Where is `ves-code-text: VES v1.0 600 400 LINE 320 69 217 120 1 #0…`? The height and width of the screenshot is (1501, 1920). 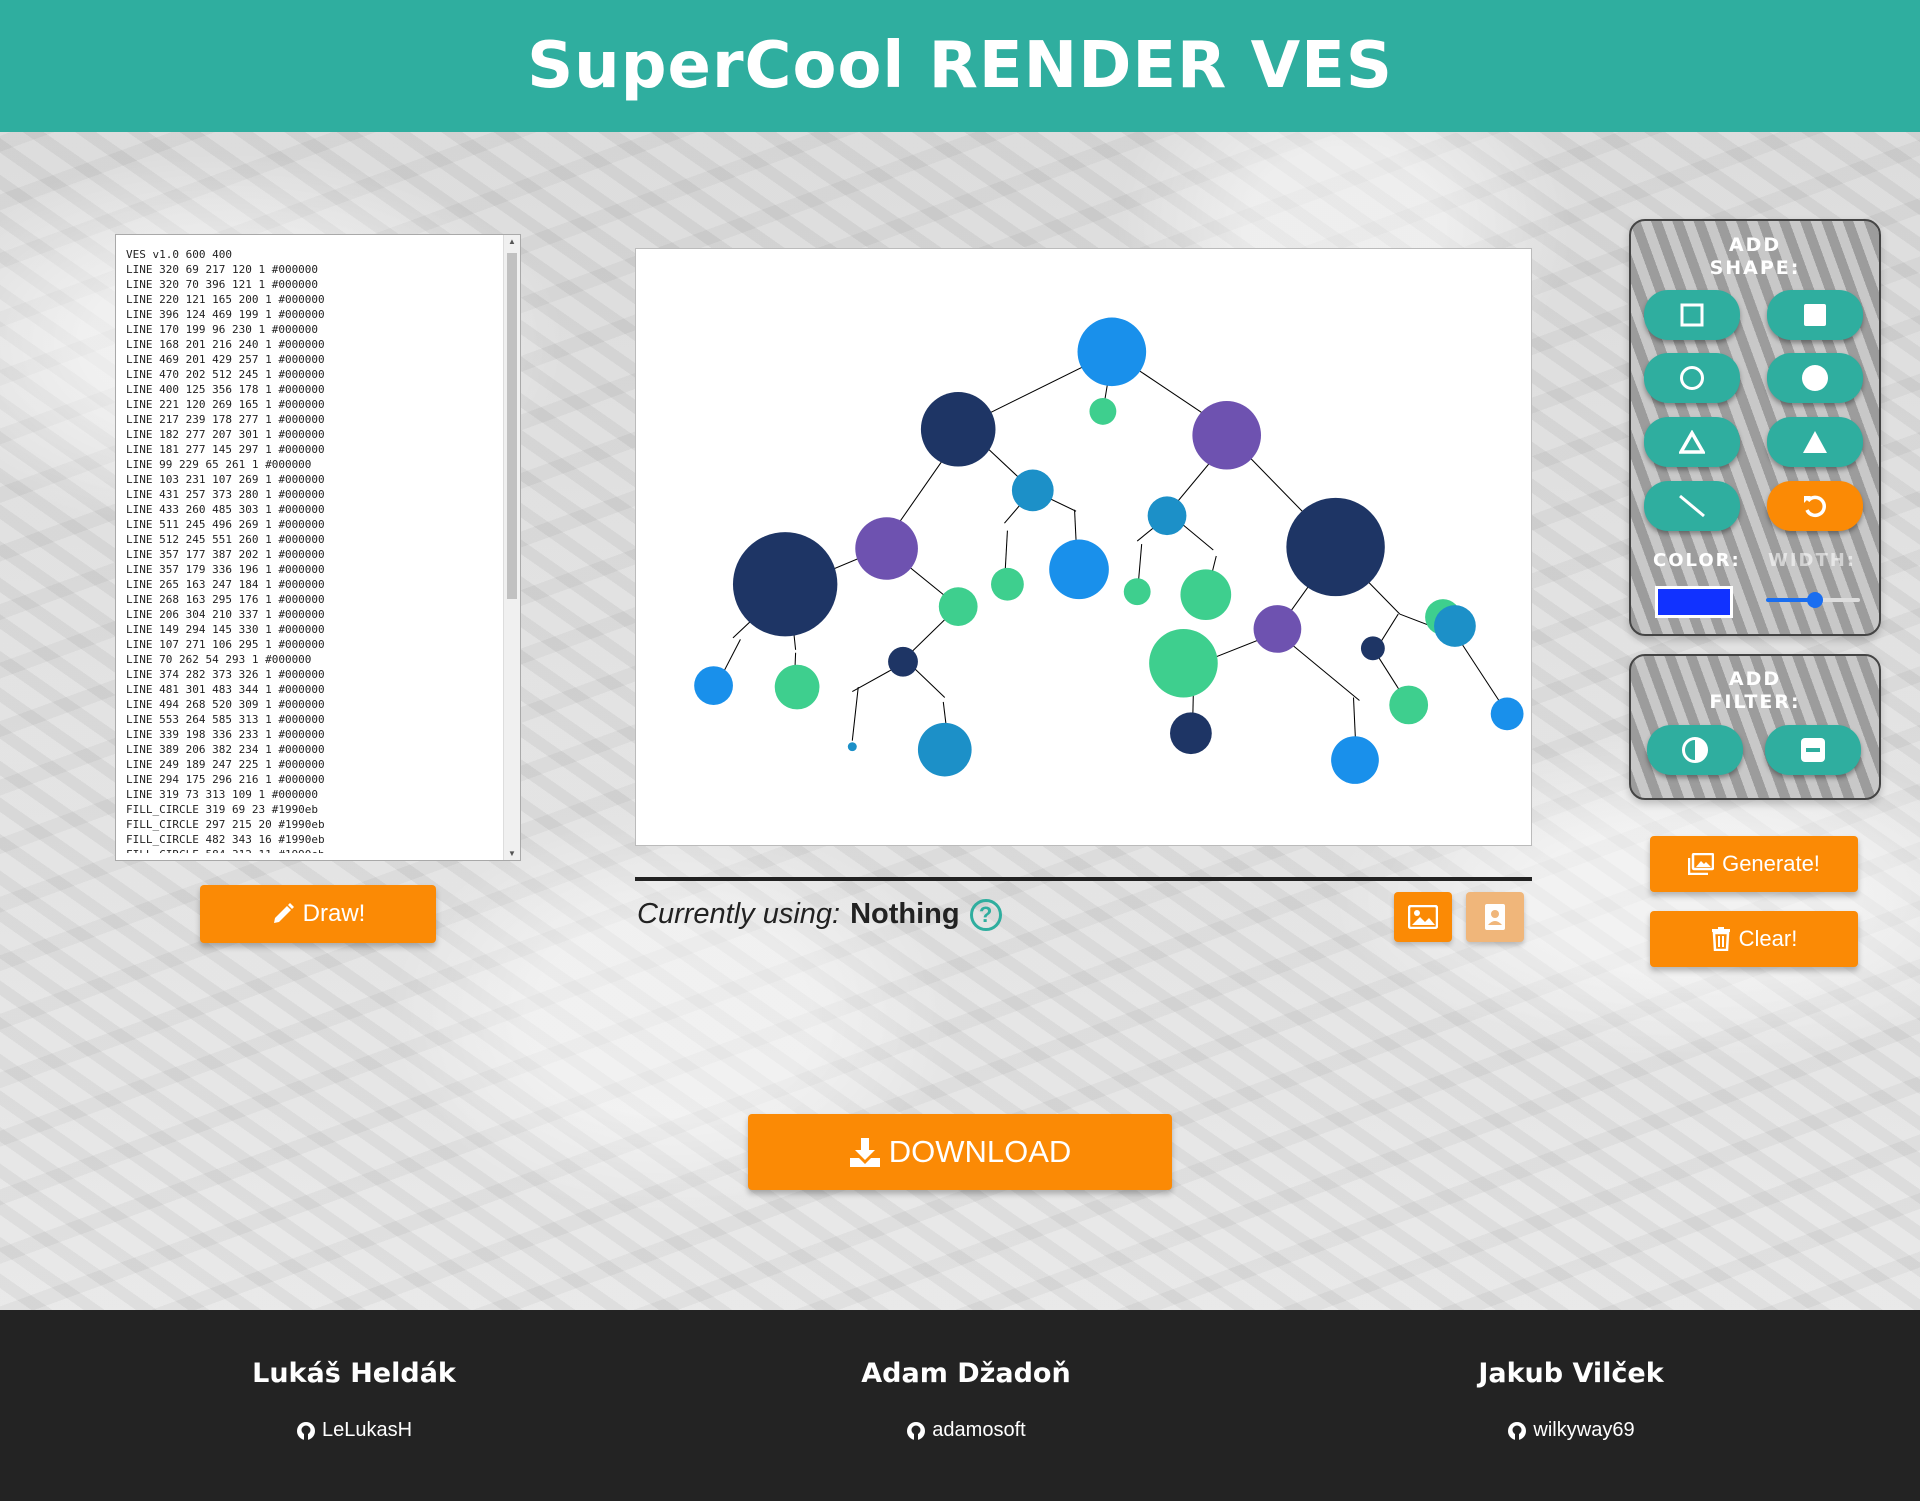 ves-code-text: VES v1.0 600 400 LINE 320 69 217 120 1 #0… is located at coordinates (315, 550).